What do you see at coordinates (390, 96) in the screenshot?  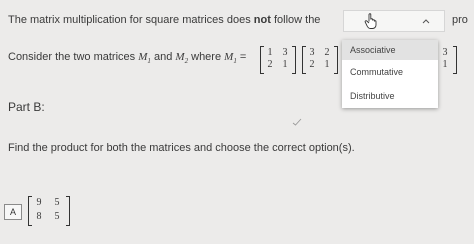 I see `option-distributive: Distributive` at bounding box center [390, 96].